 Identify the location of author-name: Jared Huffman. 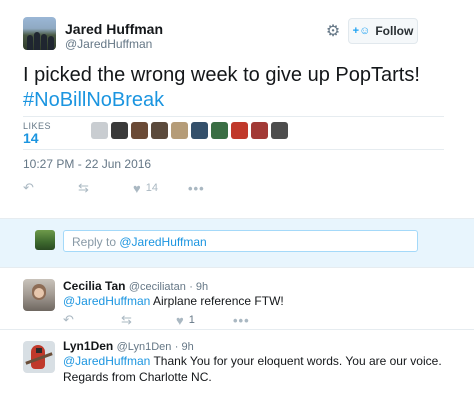
(114, 29).